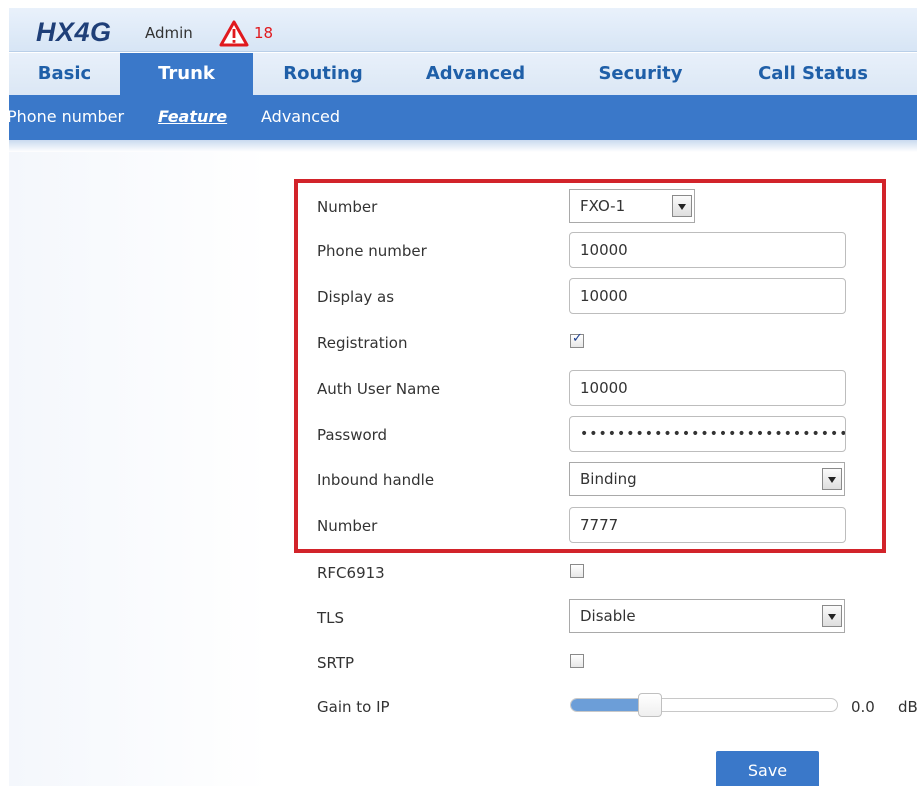 Image resolution: width=917 pixels, height=786 pixels. What do you see at coordinates (64, 74) in the screenshot?
I see `tab-basic: Basic` at bounding box center [64, 74].